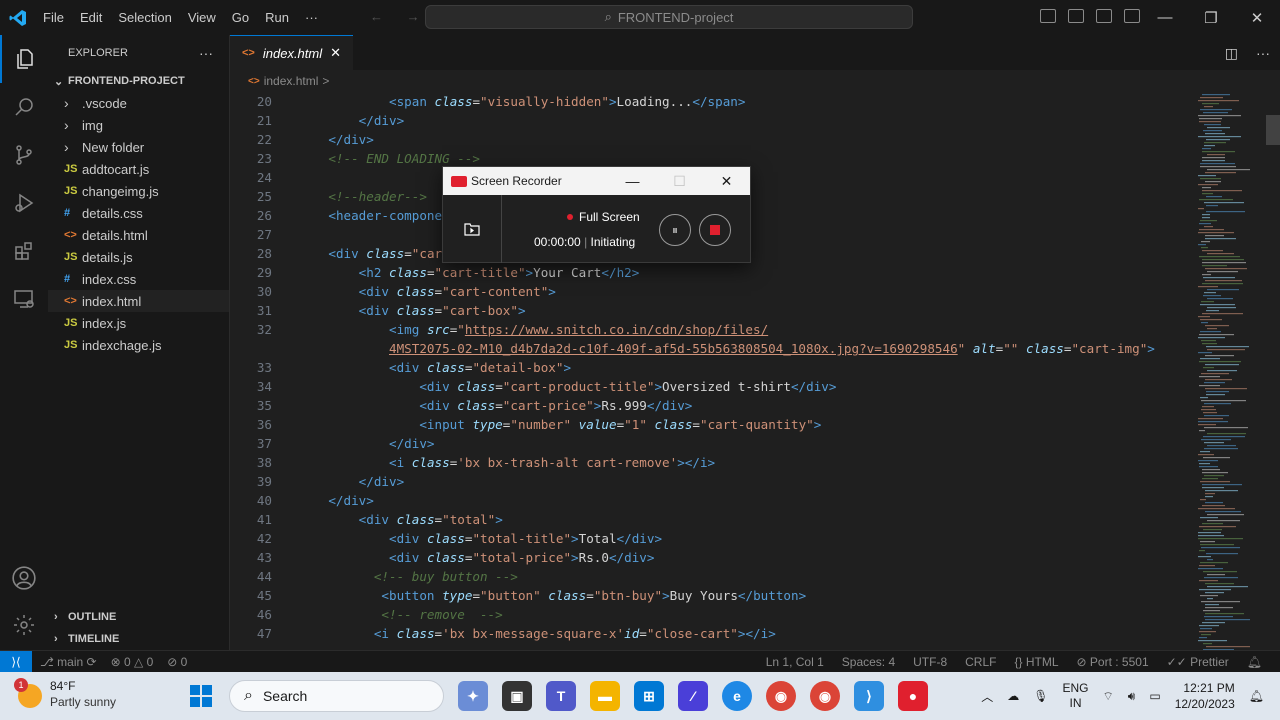 The image size is (1280, 720). I want to click on tree-item-label: changeimg.js, so click(120, 191).